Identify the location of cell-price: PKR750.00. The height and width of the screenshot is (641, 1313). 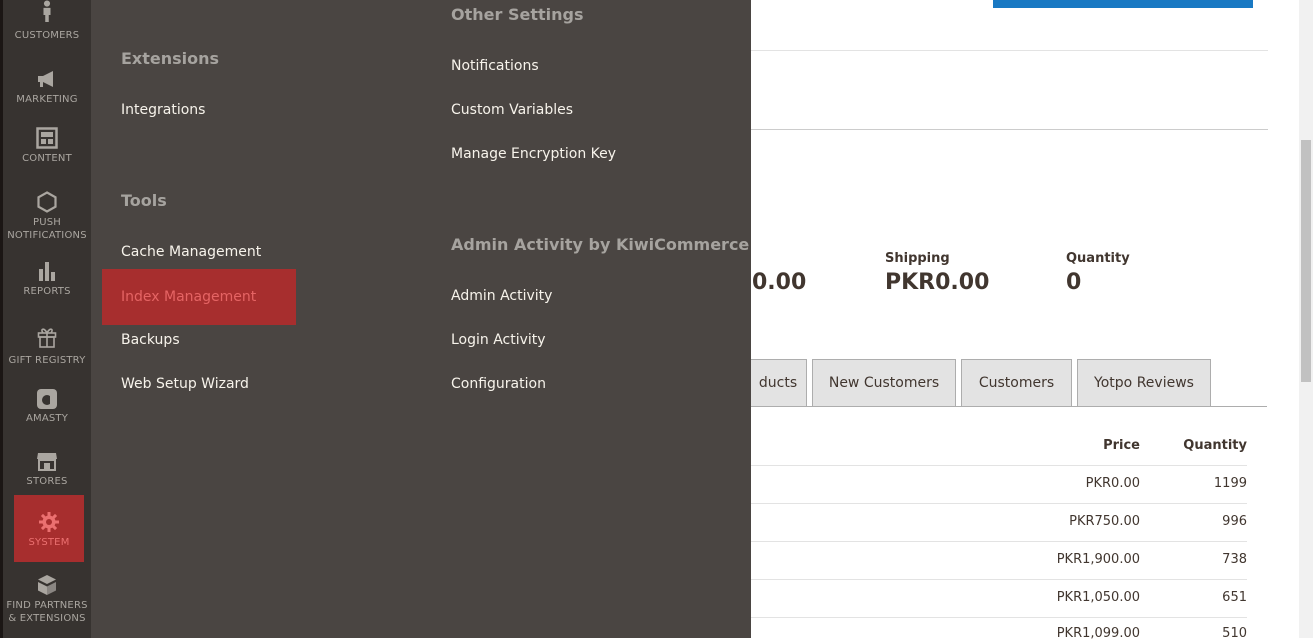
(1104, 521).